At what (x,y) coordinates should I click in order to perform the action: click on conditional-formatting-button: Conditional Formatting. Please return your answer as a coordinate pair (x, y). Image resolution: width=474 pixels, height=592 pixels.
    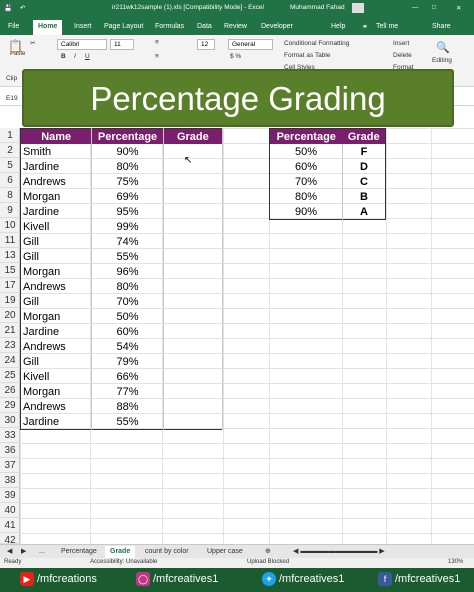
    Looking at the image, I should click on (316, 43).